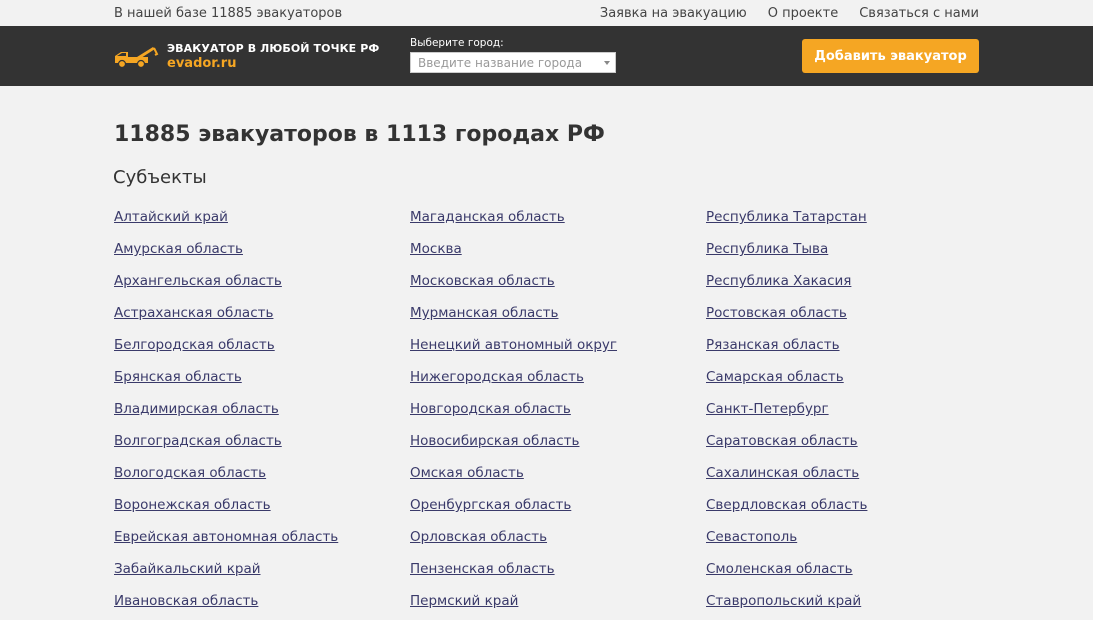  Describe the element at coordinates (262, 347) in the screenshot. I see `region-link: Белгородская область` at that location.